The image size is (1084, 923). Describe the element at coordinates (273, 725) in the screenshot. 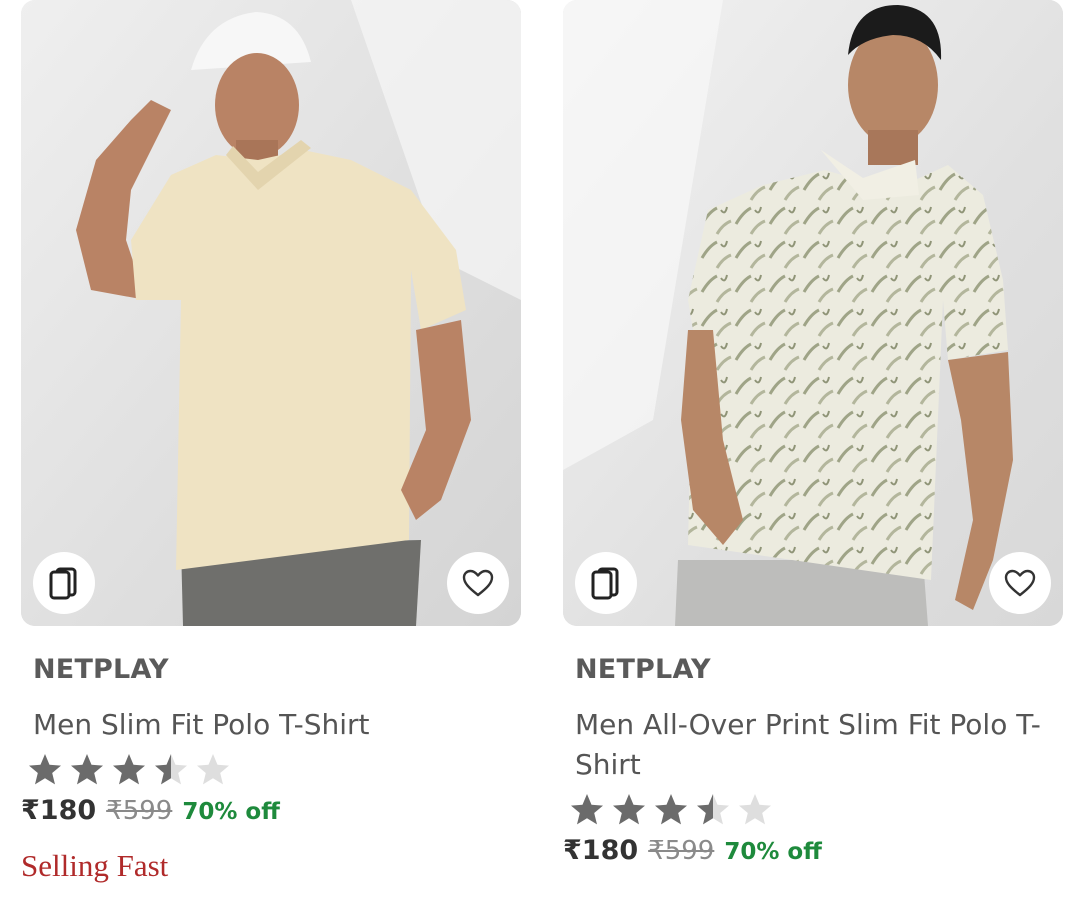

I see `product-title: Men Slim Fit Polo T-Shirt` at that location.